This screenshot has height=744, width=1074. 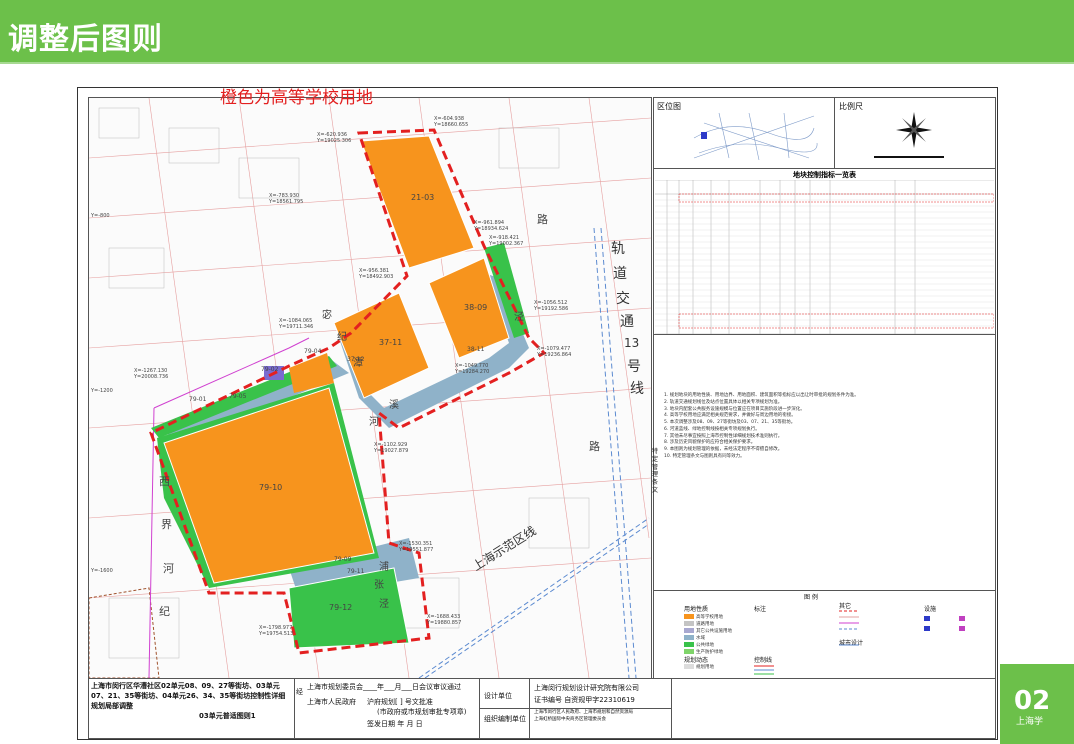 I want to click on coord-label: X=-918.421 Y=19002.367, so click(x=506, y=241).